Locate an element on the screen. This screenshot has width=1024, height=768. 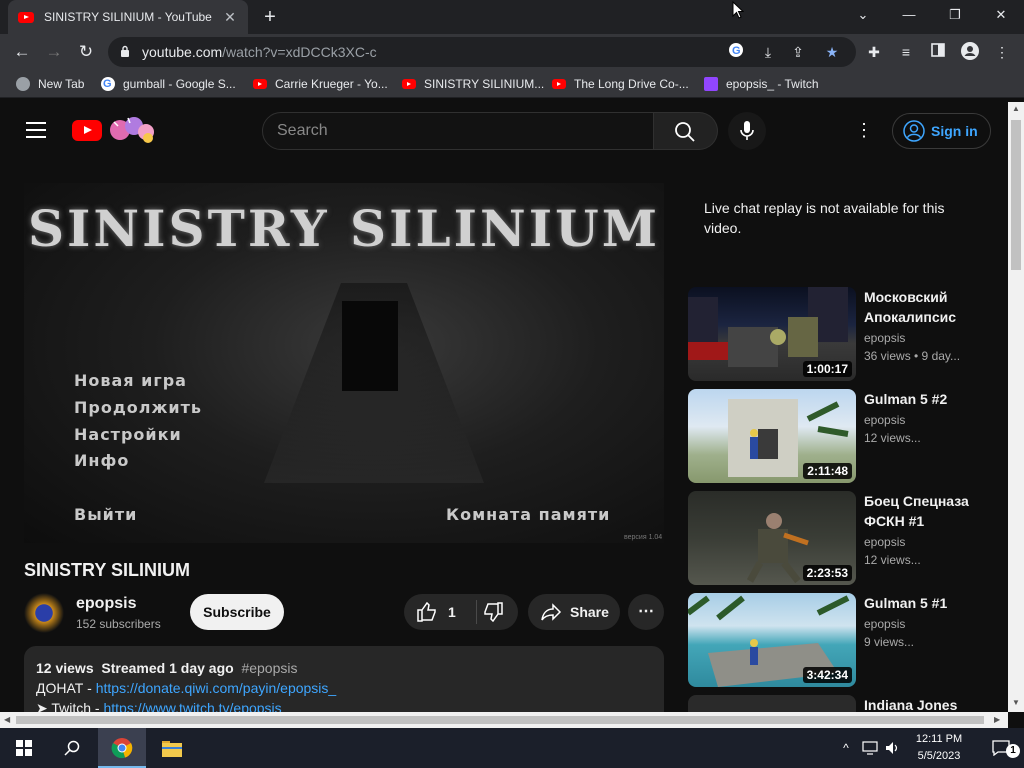
new-tab-button: + is located at coordinates (270, 17).